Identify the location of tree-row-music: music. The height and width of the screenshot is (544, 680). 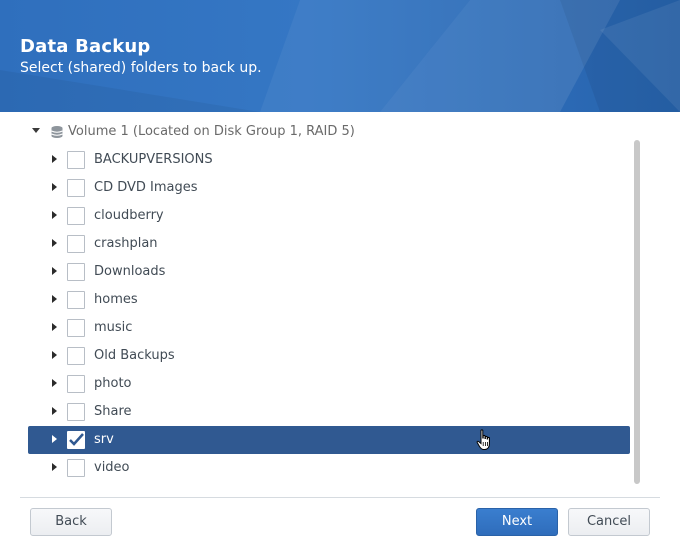
(329, 328).